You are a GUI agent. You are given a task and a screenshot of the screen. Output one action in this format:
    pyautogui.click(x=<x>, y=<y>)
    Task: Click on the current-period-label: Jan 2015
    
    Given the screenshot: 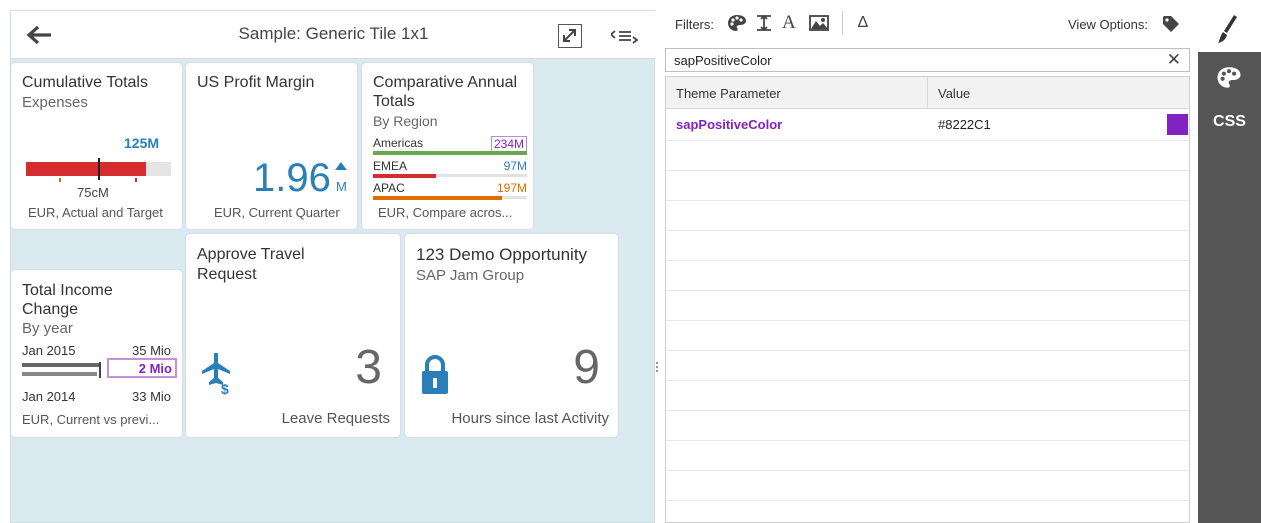 What is the action you would take?
    pyautogui.click(x=49, y=350)
    